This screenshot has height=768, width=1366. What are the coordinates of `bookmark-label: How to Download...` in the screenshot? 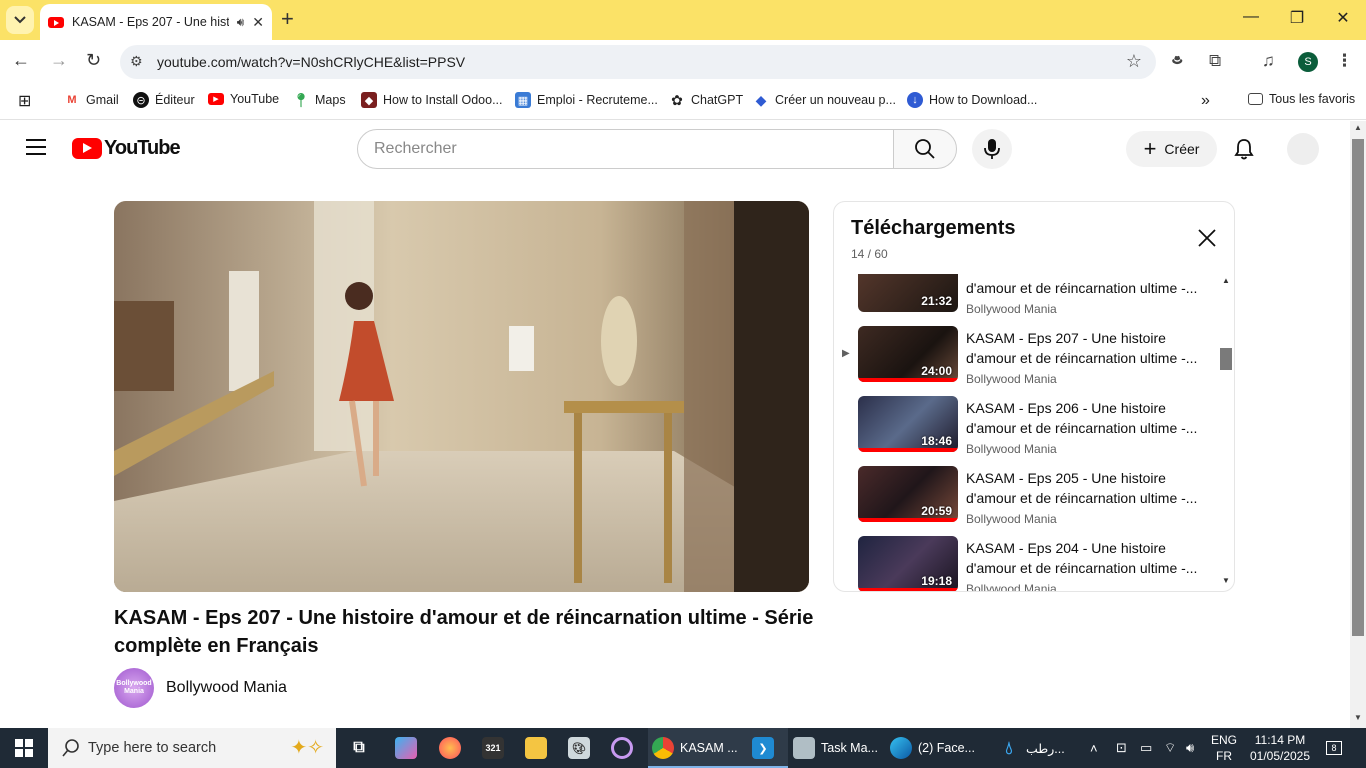 It's located at (983, 100).